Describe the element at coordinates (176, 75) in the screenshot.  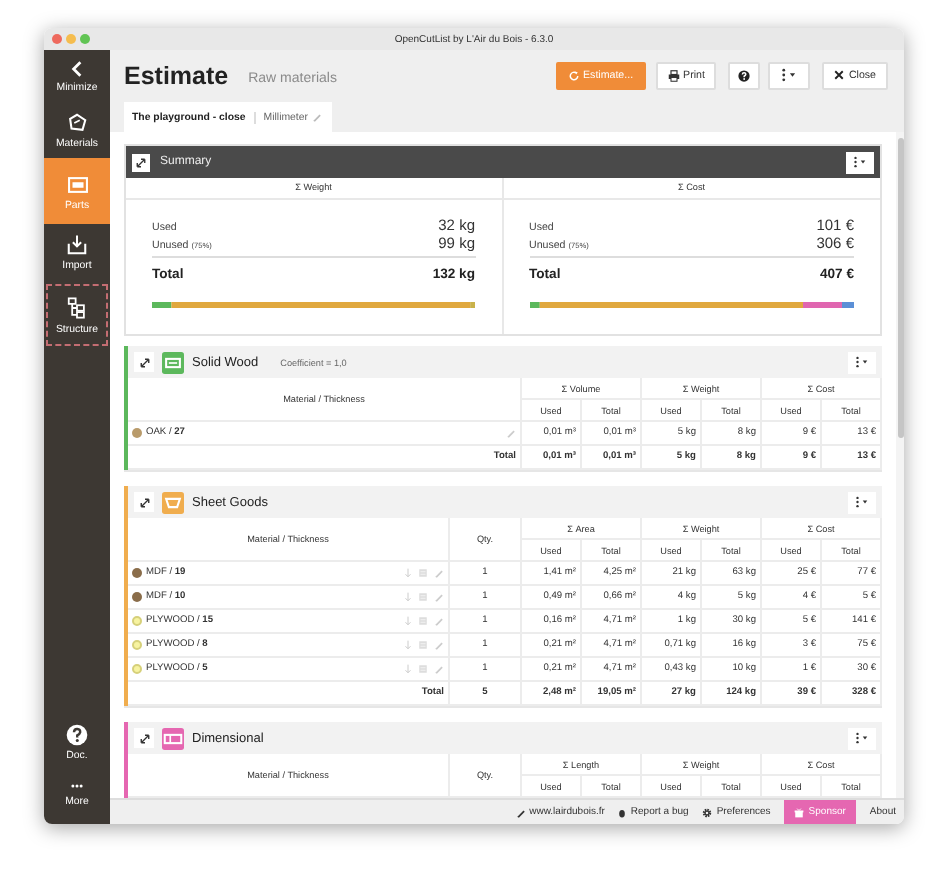
I see `page-title: Estimate` at that location.